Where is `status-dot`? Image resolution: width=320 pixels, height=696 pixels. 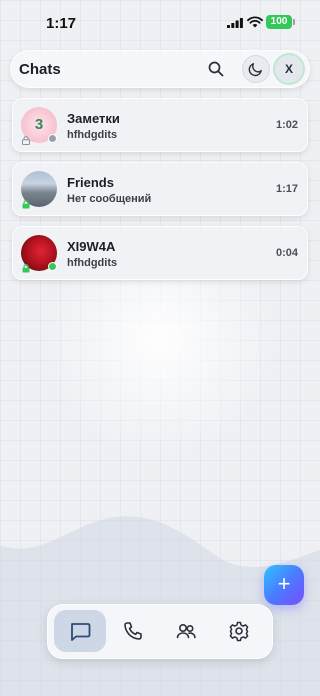
status-dot is located at coordinates (52, 138).